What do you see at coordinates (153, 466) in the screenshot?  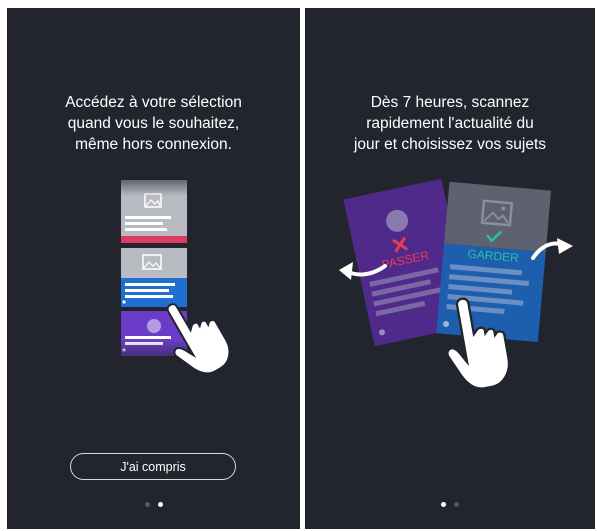 I see `acknowledge-button: J'ai compris` at bounding box center [153, 466].